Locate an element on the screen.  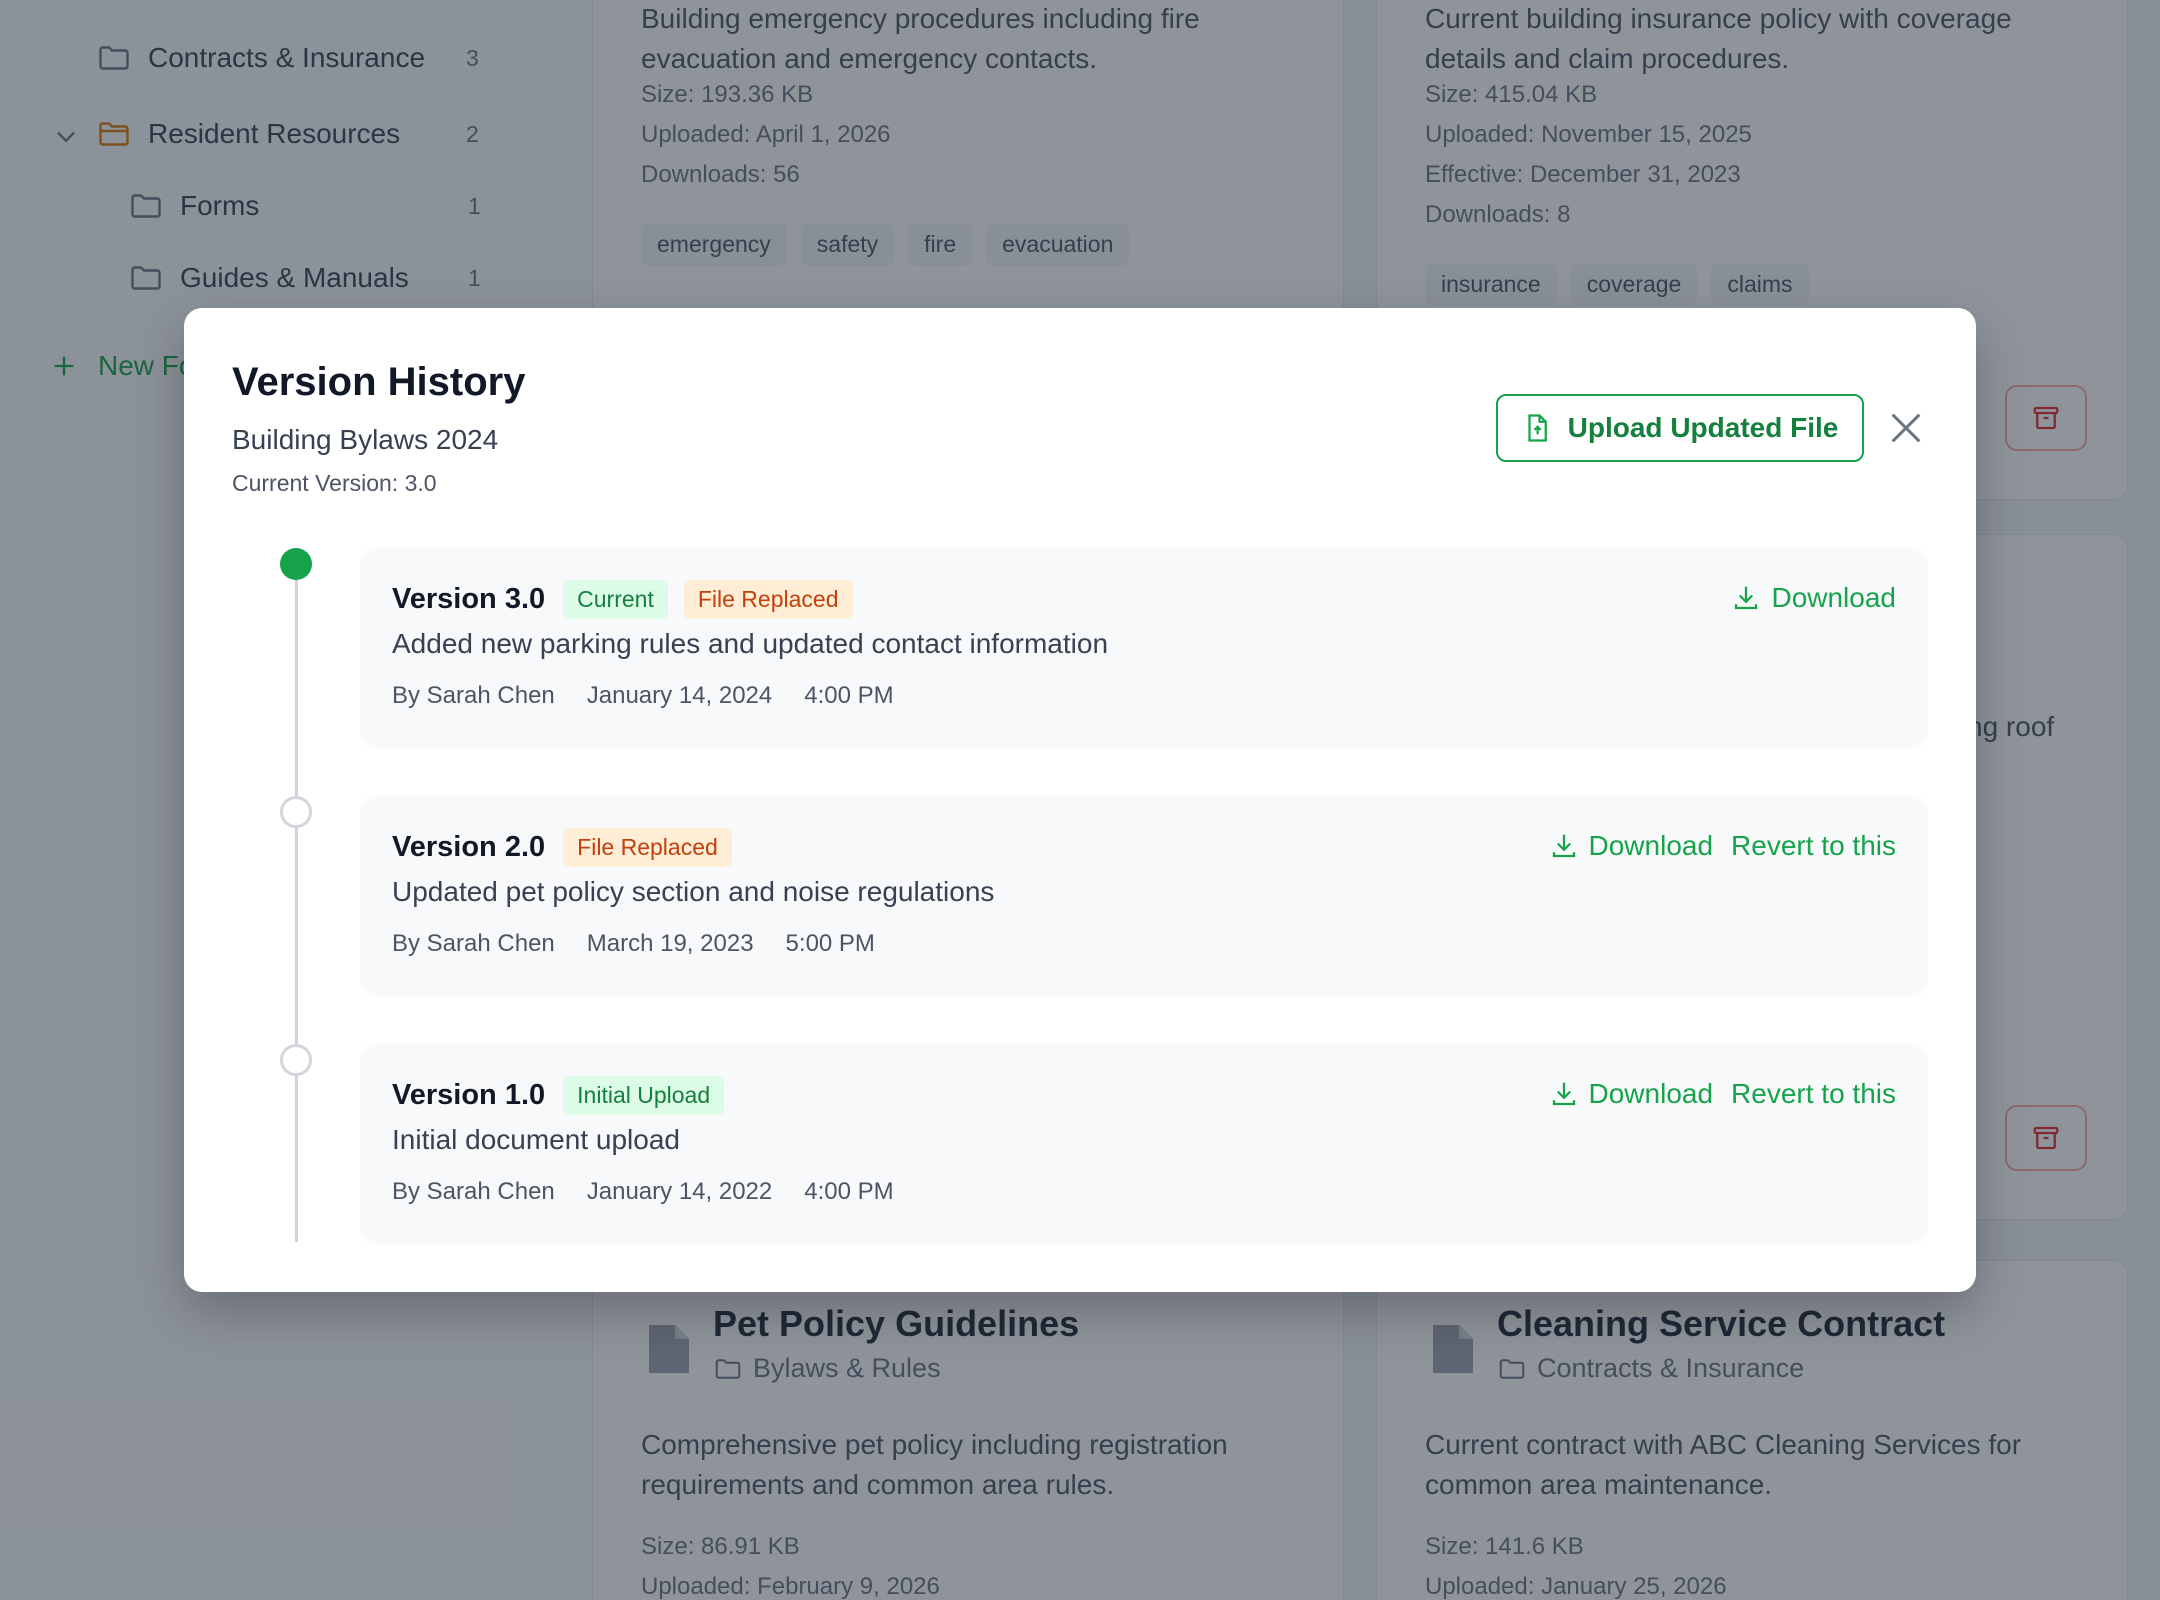
version-date: January 14, 2022 is located at coordinates (679, 1191).